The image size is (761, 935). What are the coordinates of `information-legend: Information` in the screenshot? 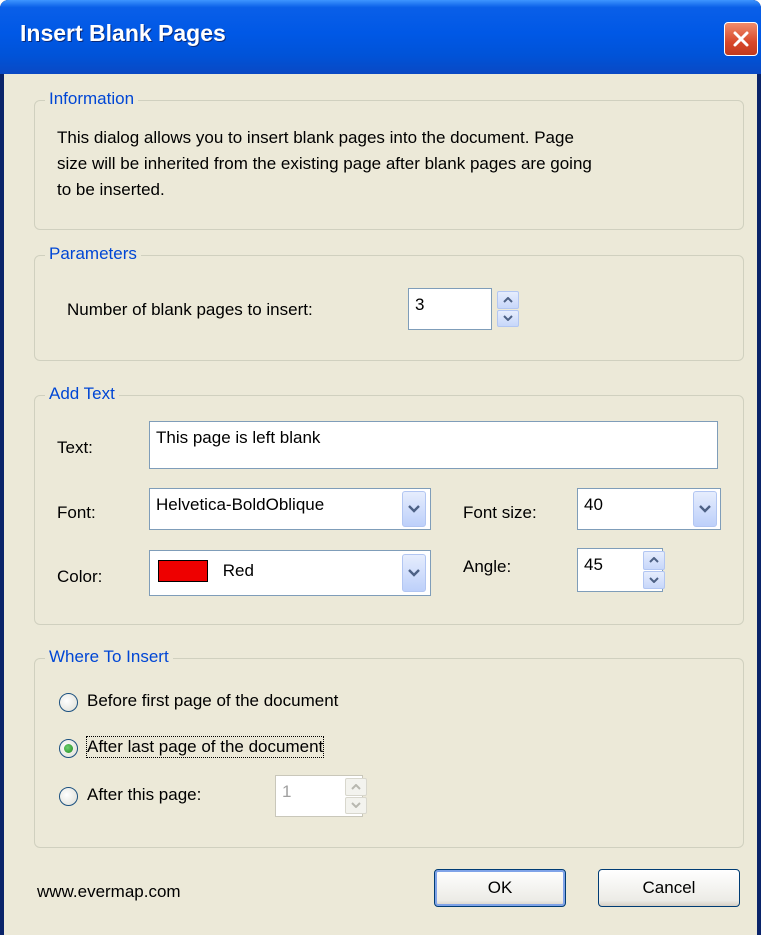 It's located at (92, 99).